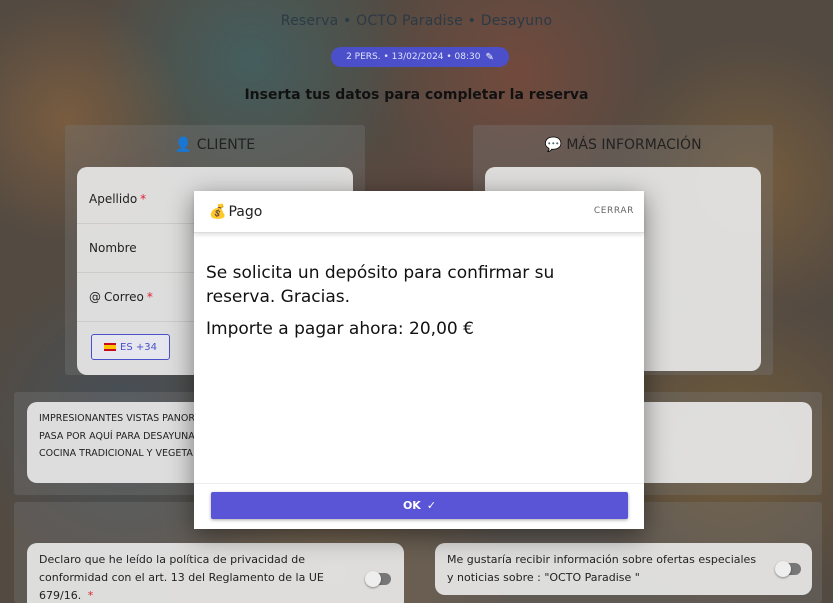 The image size is (833, 603). I want to click on booking-badge: 2 PERS. • 13/02/2024 • 08:30 ✎, so click(420, 57).